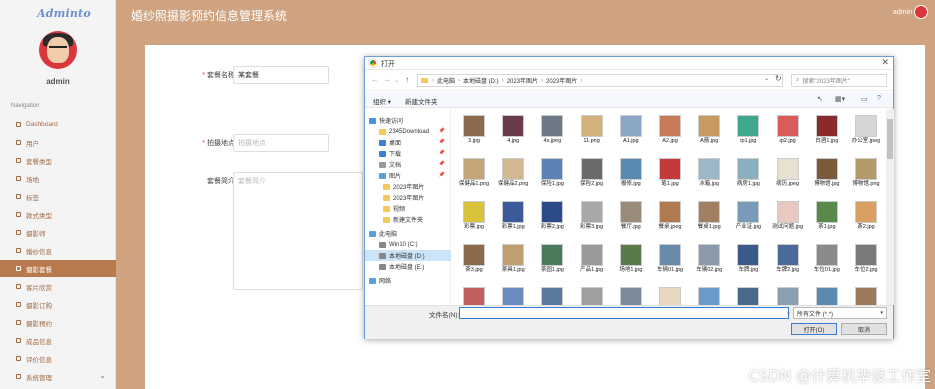  What do you see at coordinates (281, 143) in the screenshot?
I see `shoot-place-input` at bounding box center [281, 143].